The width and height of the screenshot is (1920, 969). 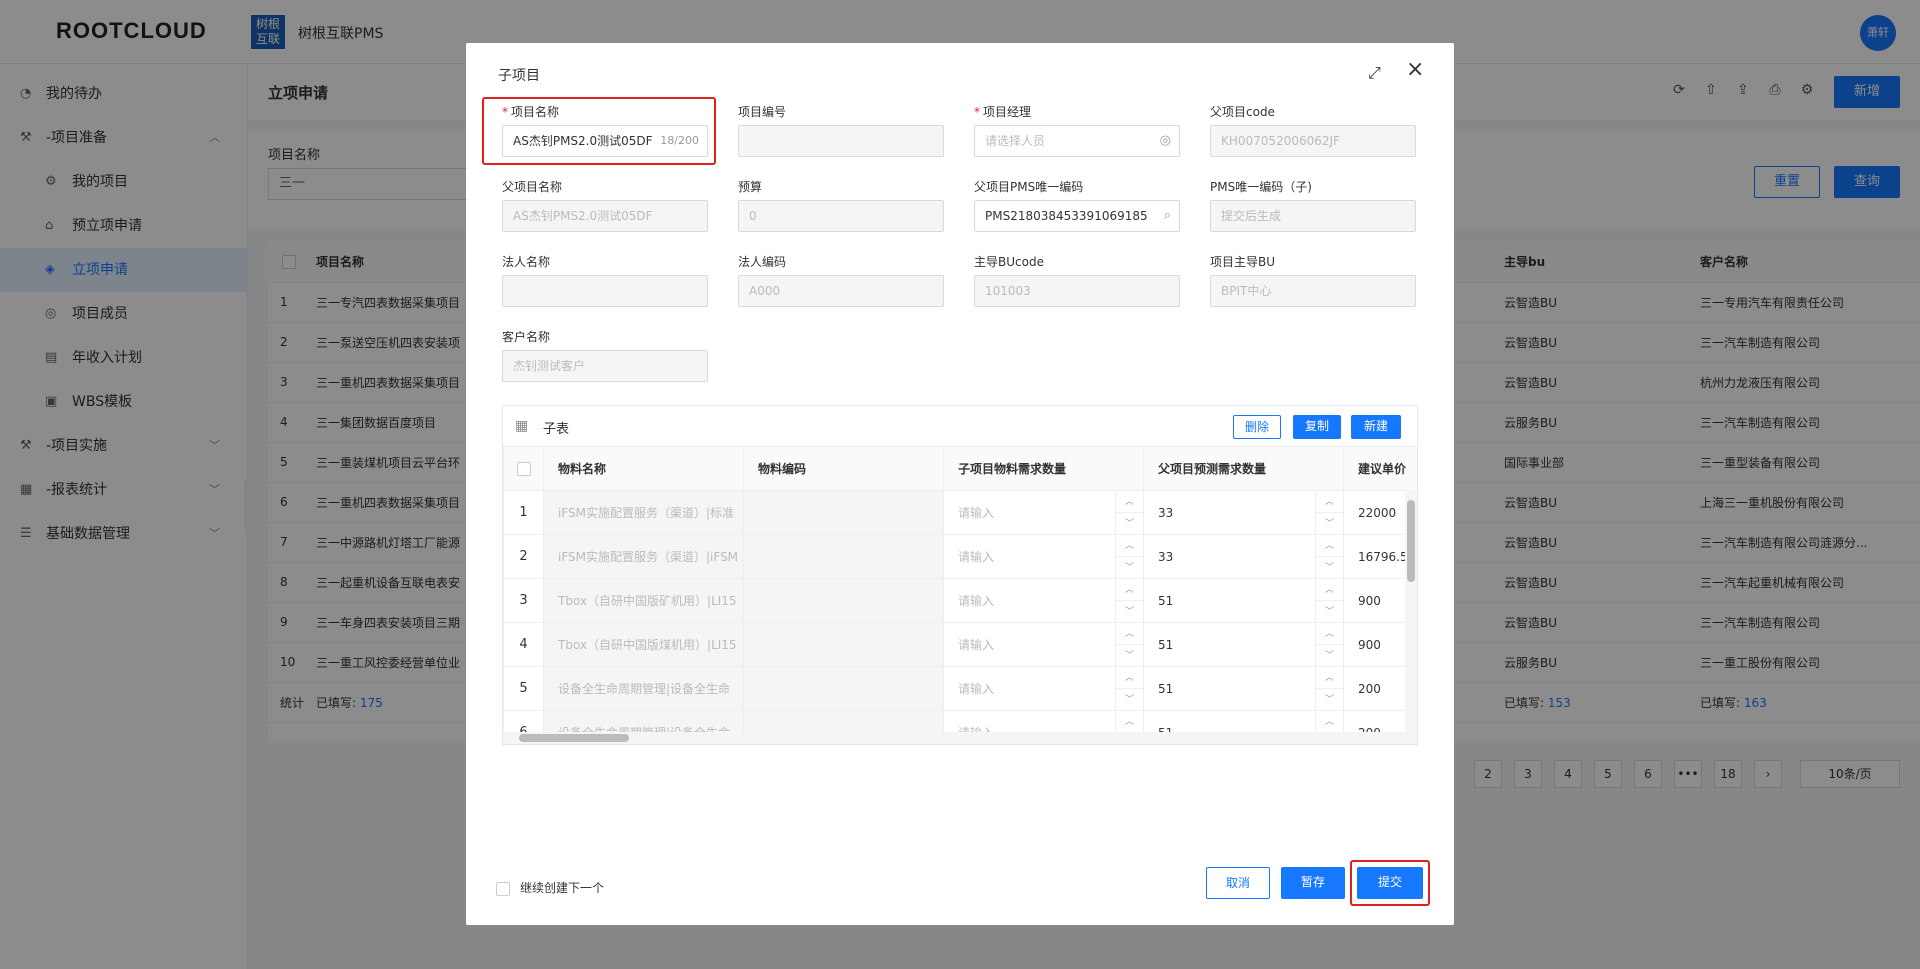 What do you see at coordinates (550, 887) in the screenshot?
I see `continue-create-checkbox: 继续创建下一个` at bounding box center [550, 887].